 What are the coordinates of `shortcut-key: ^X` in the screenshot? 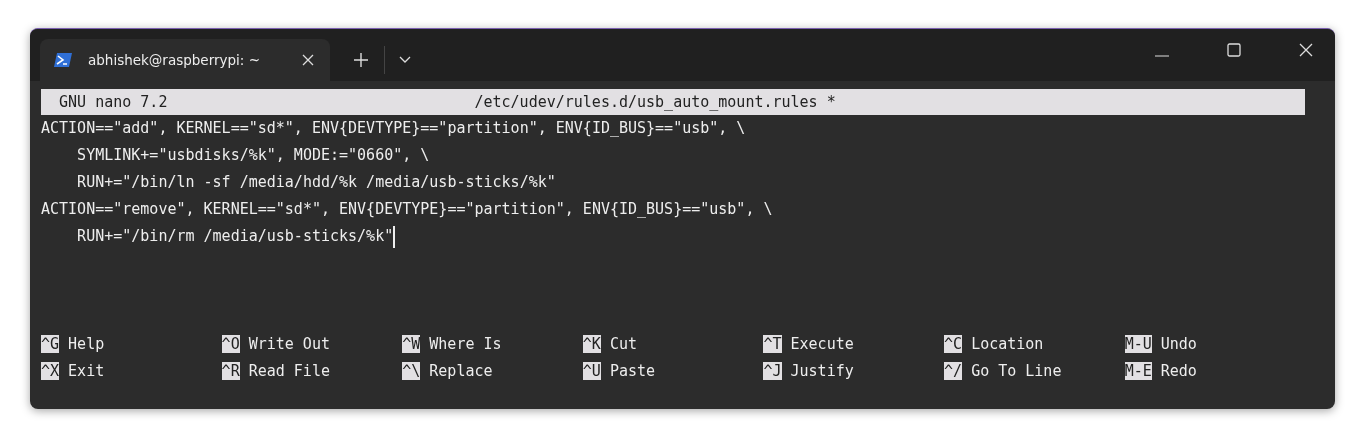 It's located at (50, 370).